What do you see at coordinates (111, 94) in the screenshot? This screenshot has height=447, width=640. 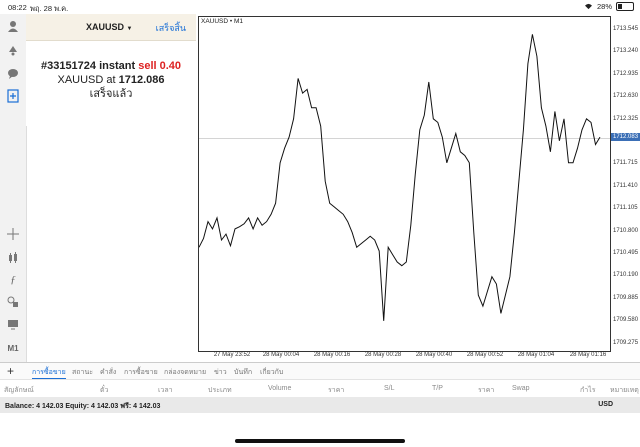 I see `order-status: เสร็จแล้ว` at bounding box center [111, 94].